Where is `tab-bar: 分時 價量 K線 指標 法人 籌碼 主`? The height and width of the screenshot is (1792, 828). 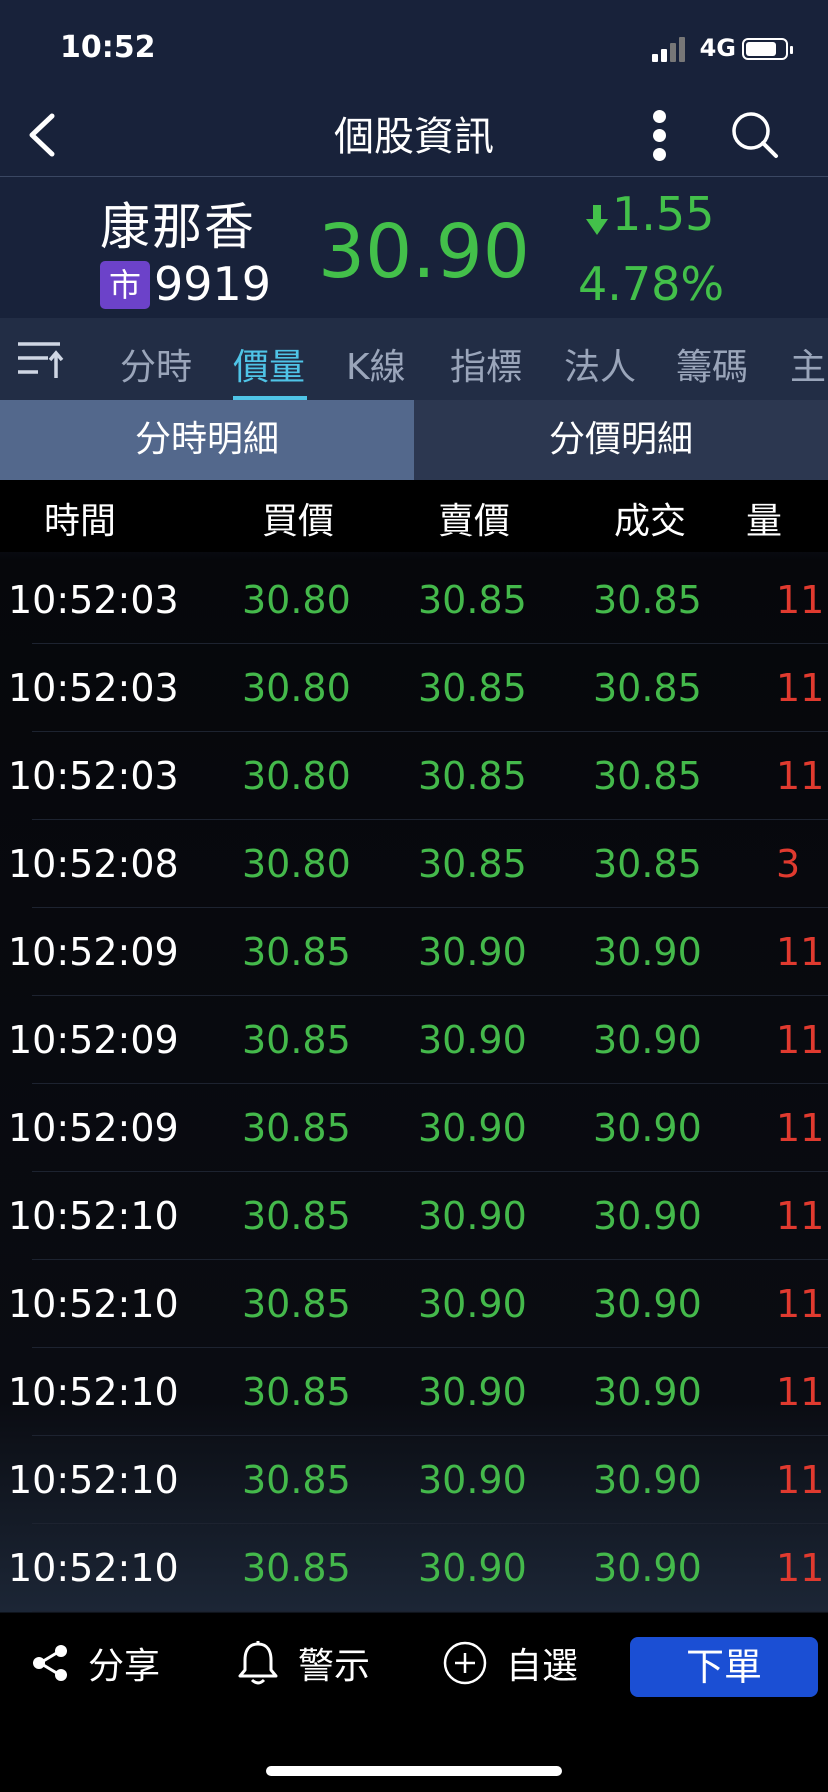 tab-bar: 分時 價量 K線 指標 法人 籌碼 主 is located at coordinates (414, 359).